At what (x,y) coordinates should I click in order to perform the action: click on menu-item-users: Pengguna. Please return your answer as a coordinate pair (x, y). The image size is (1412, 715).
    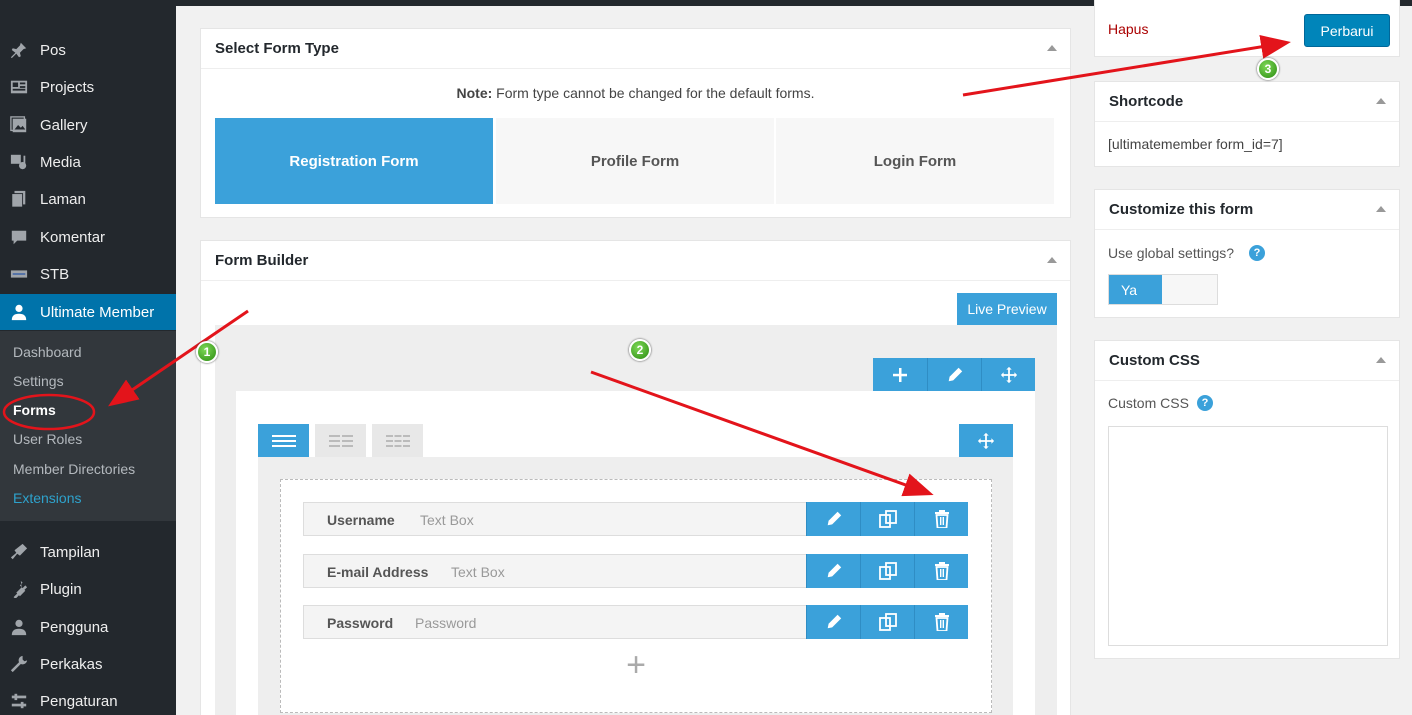
    Looking at the image, I should click on (88, 627).